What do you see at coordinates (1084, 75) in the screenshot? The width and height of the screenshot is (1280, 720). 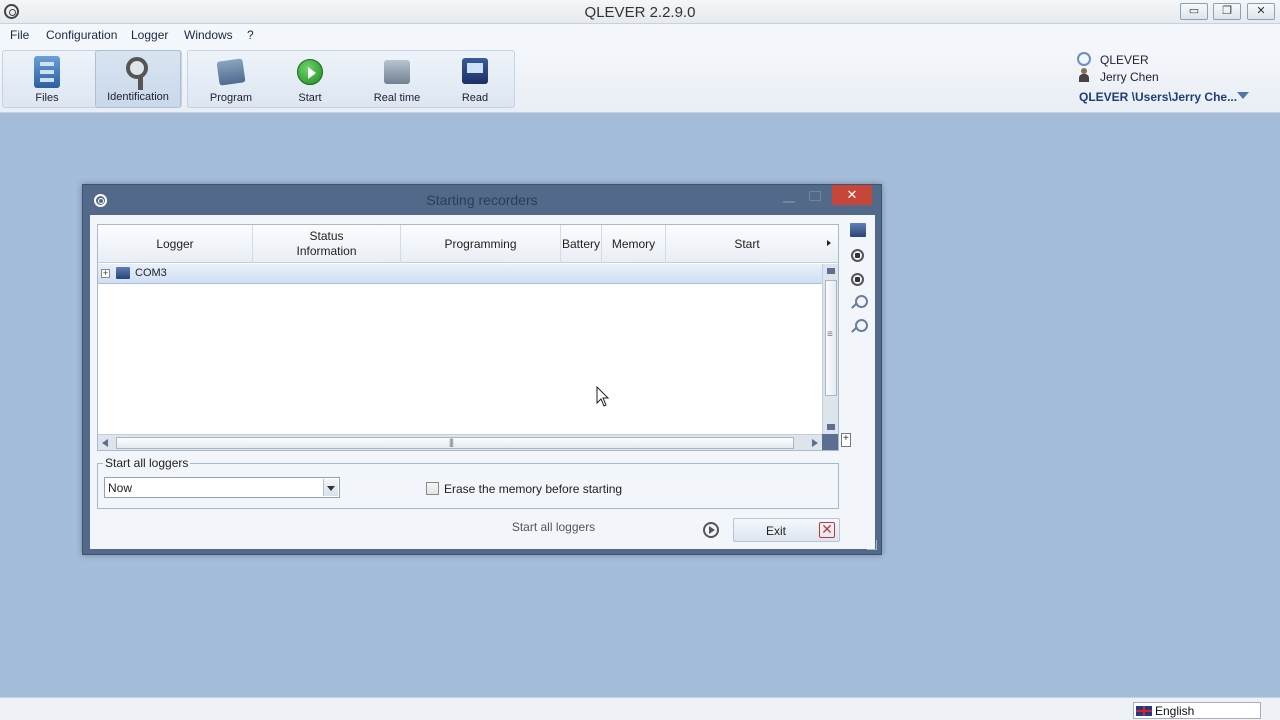 I see `user-icon` at bounding box center [1084, 75].